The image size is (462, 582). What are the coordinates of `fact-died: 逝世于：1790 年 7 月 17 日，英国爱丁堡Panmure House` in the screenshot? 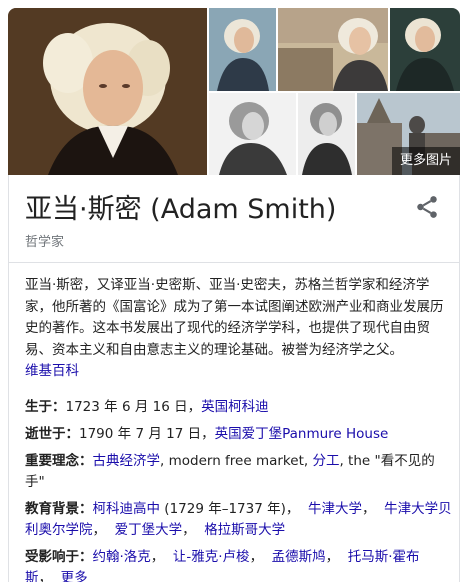 It's located at (239, 434).